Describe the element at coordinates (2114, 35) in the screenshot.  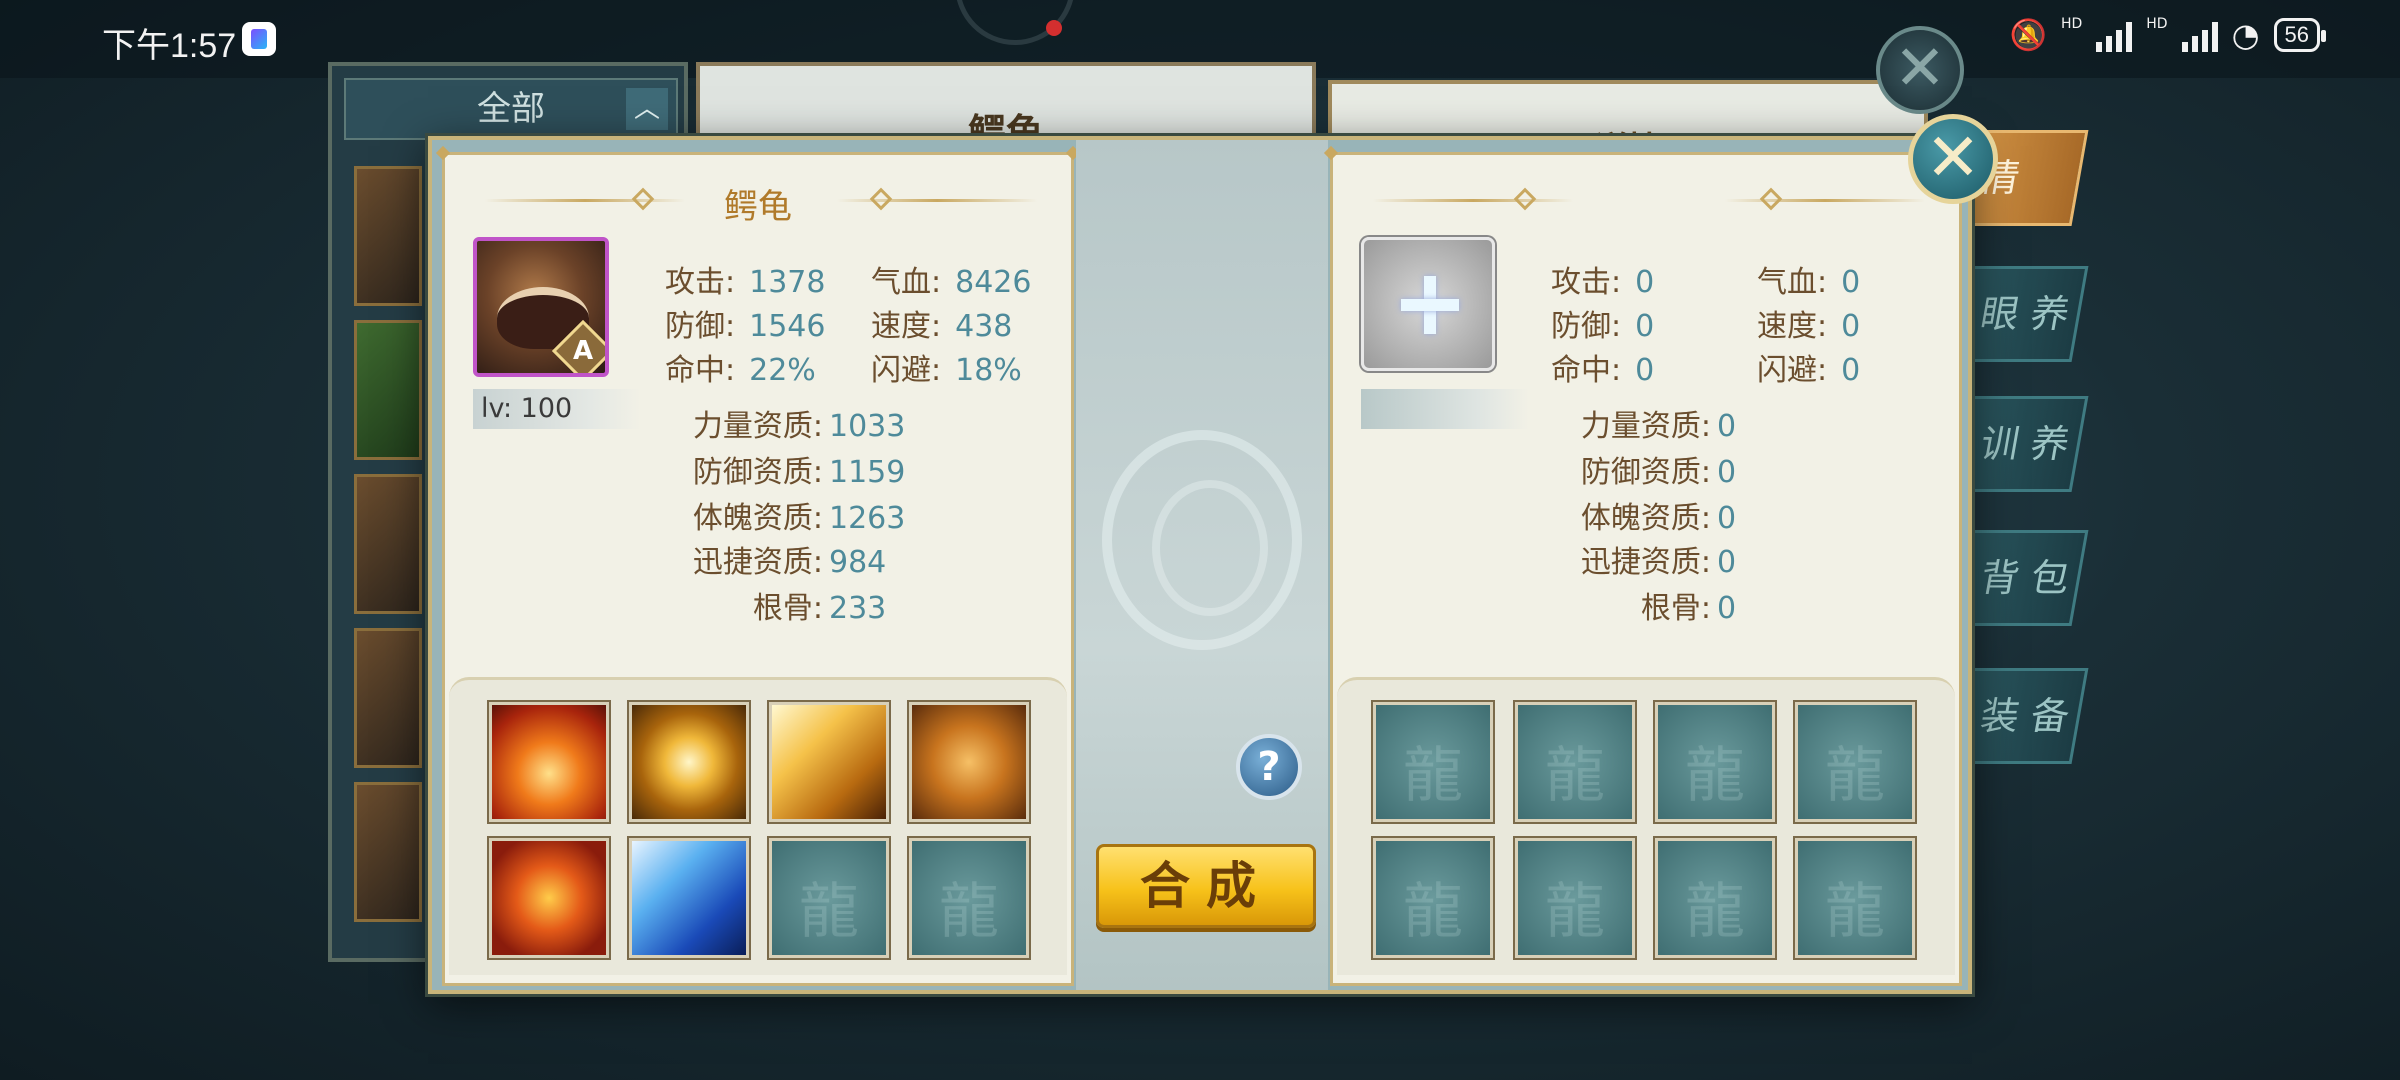
I see `signal-icon` at that location.